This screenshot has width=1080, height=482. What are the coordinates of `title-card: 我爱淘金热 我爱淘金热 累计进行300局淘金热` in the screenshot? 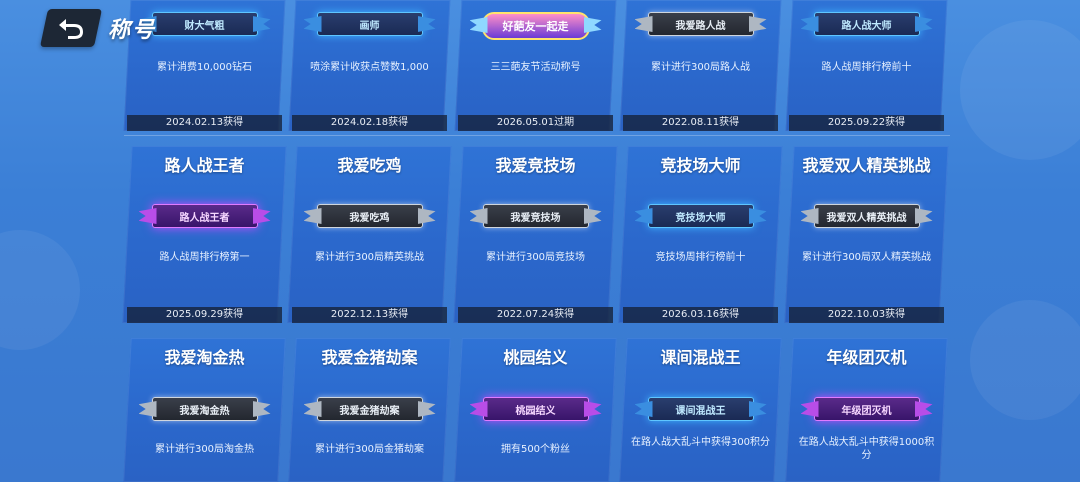 It's located at (204, 410).